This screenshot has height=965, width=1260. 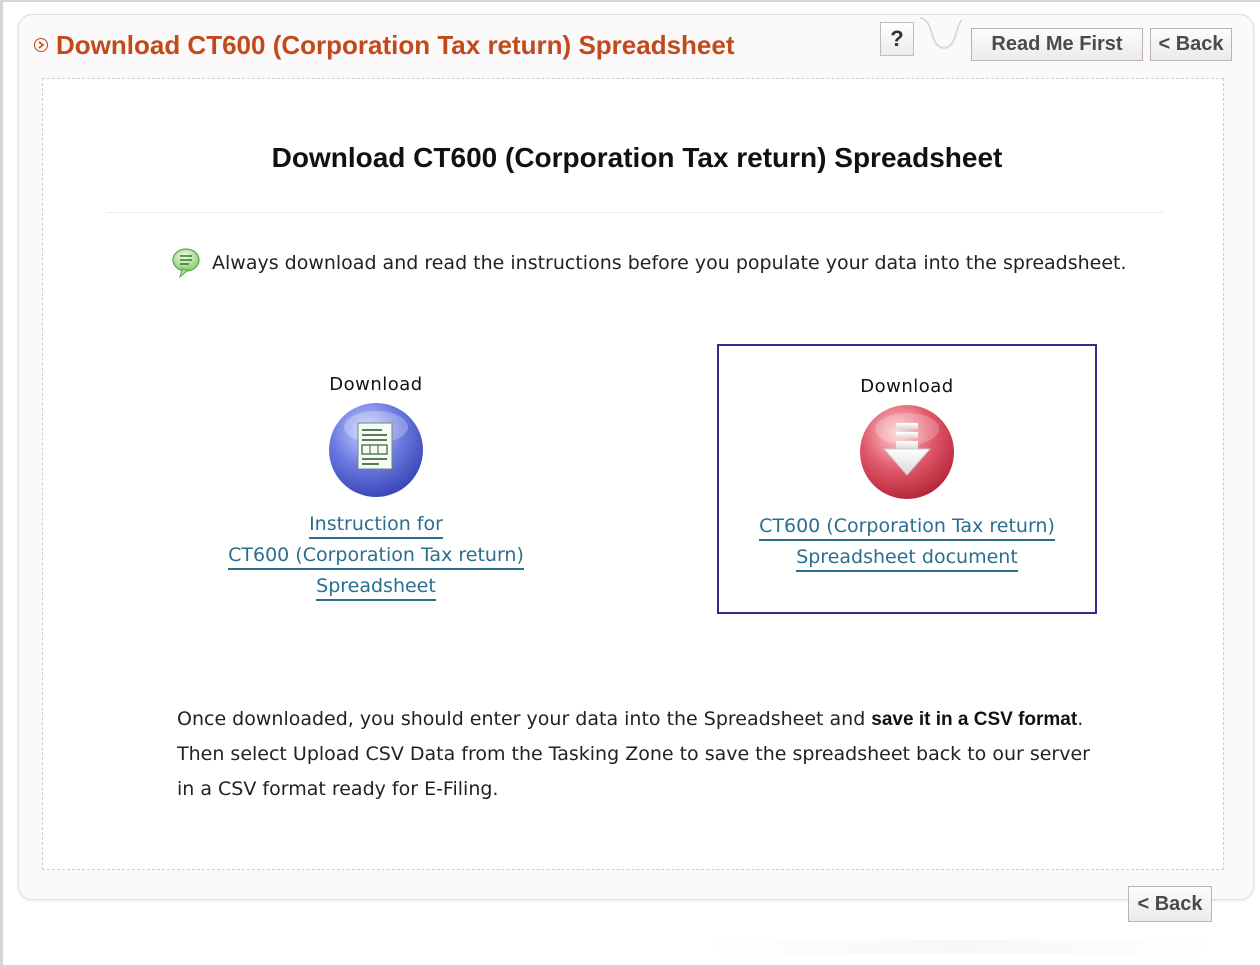 What do you see at coordinates (376, 526) in the screenshot?
I see `instruction-link-line-1: Instruction for` at bounding box center [376, 526].